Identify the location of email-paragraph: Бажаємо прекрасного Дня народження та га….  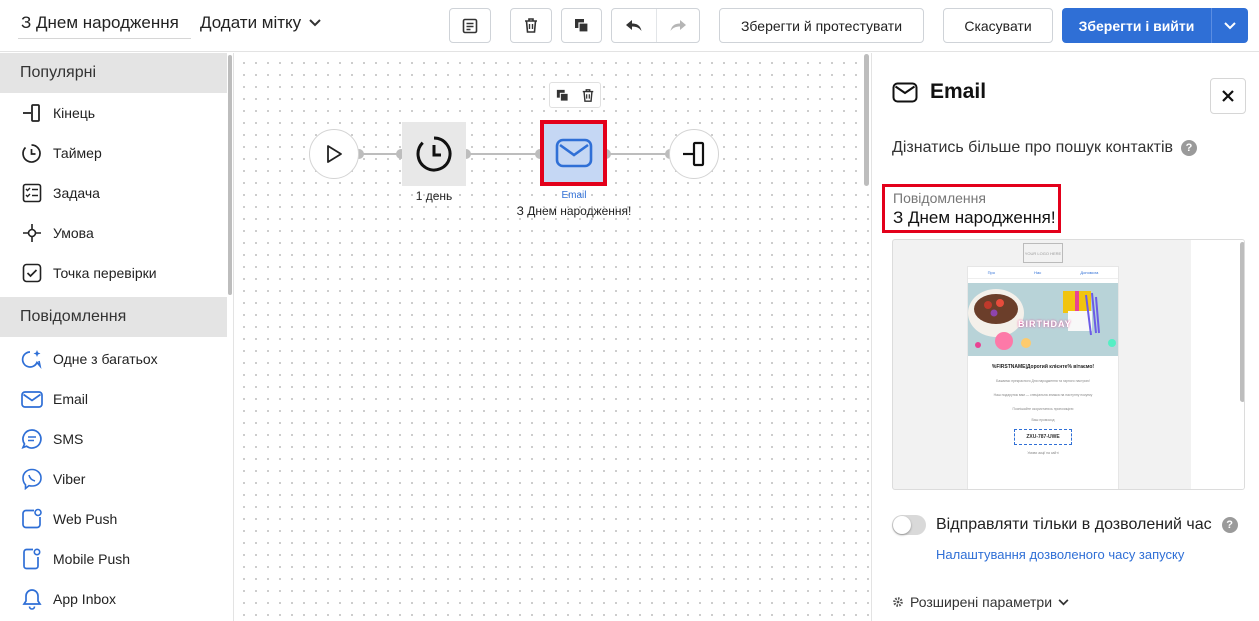
(1043, 381).